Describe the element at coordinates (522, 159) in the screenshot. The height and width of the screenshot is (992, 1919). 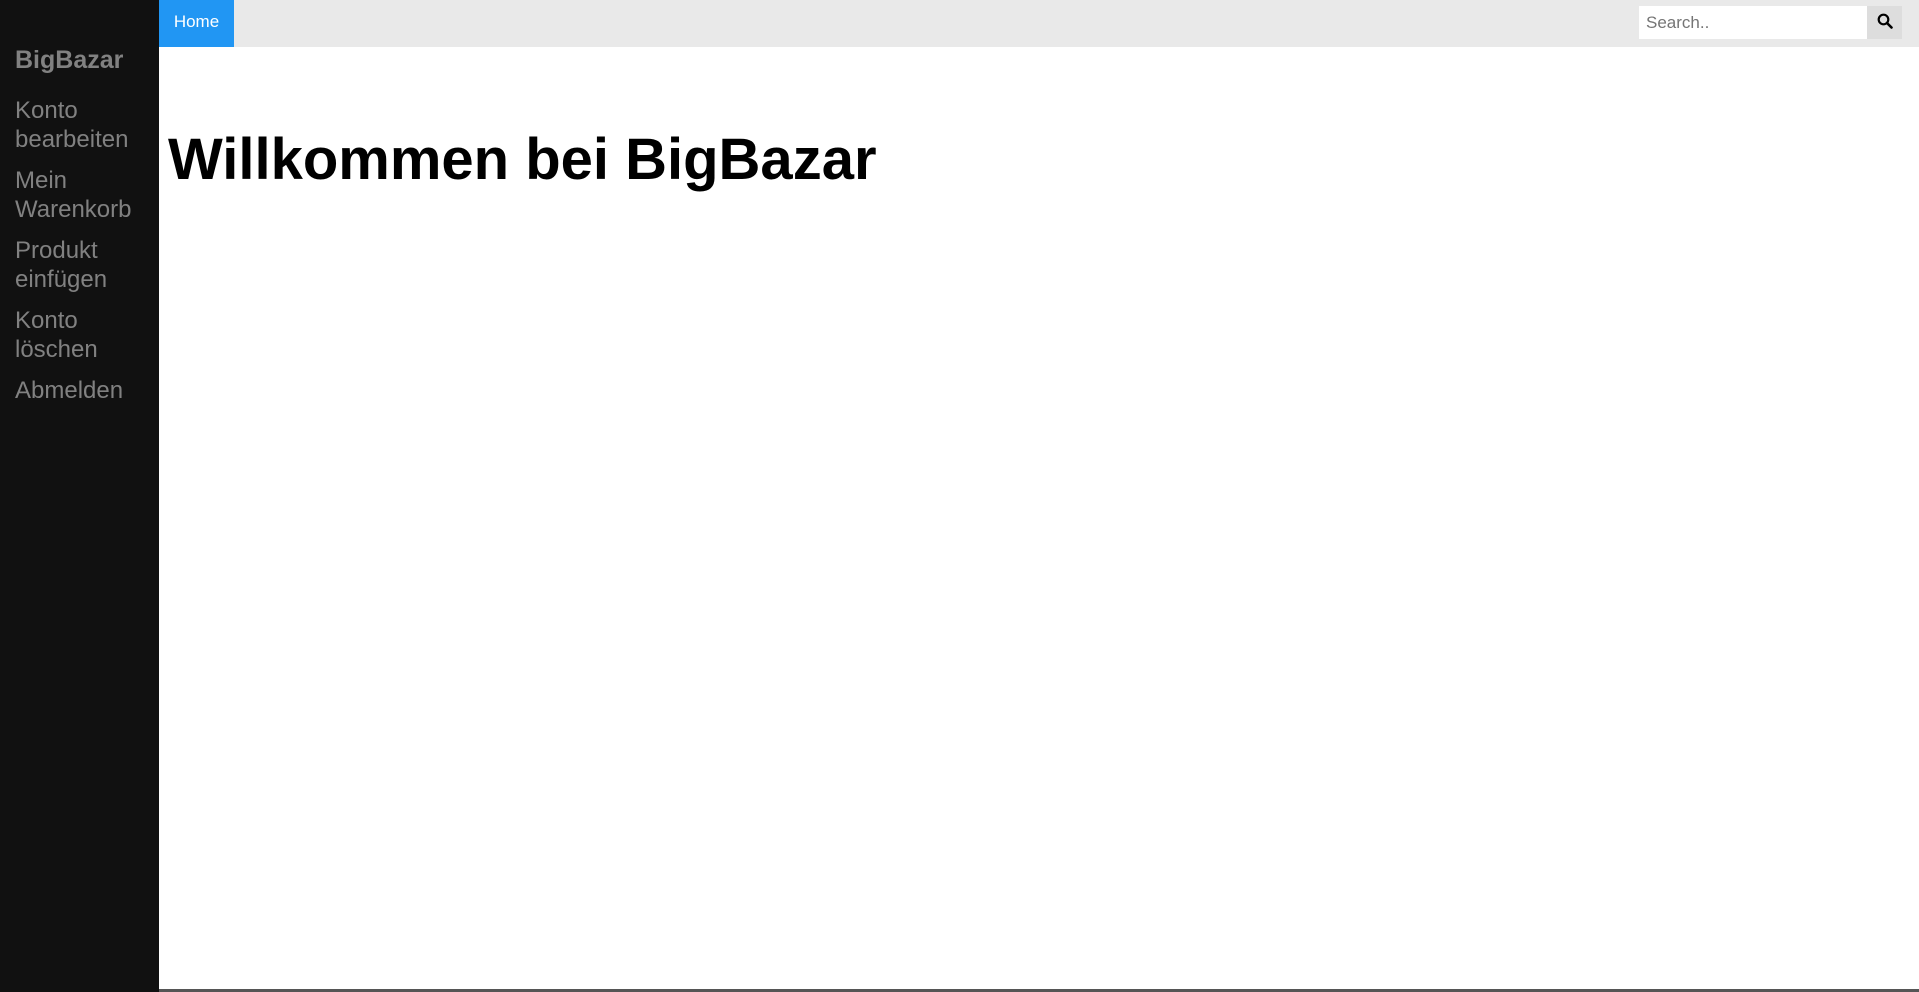
I see `page-title: Willkommen bei BigBazar` at that location.